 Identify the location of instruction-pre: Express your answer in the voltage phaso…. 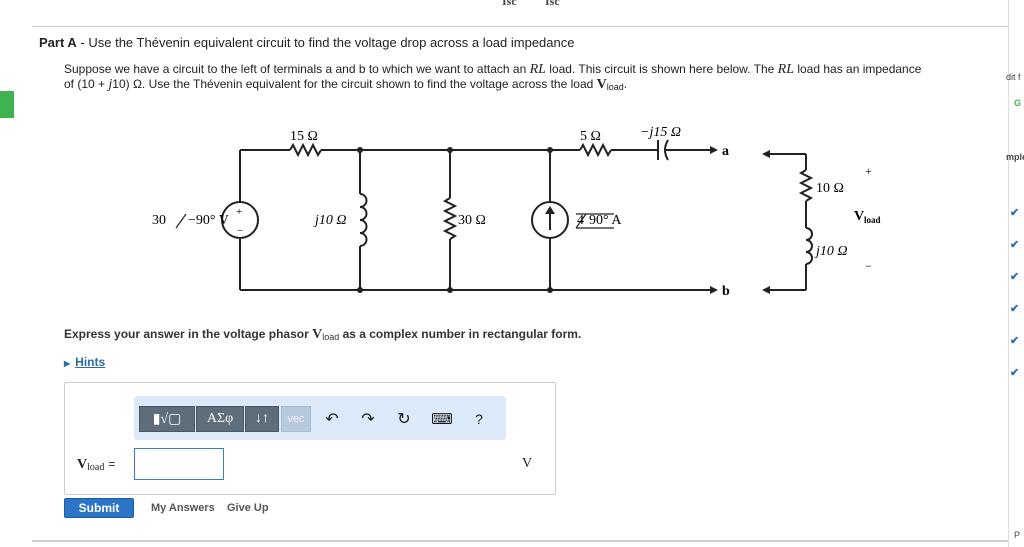
(188, 334).